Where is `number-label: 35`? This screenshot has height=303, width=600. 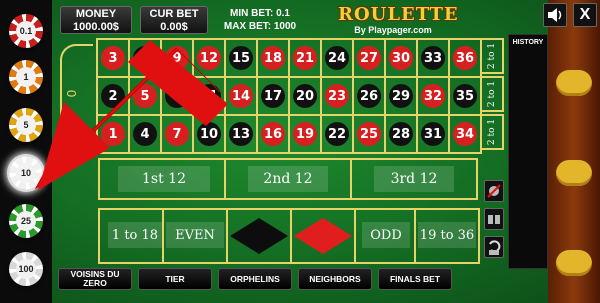 number-label: 35 is located at coordinates (465, 96).